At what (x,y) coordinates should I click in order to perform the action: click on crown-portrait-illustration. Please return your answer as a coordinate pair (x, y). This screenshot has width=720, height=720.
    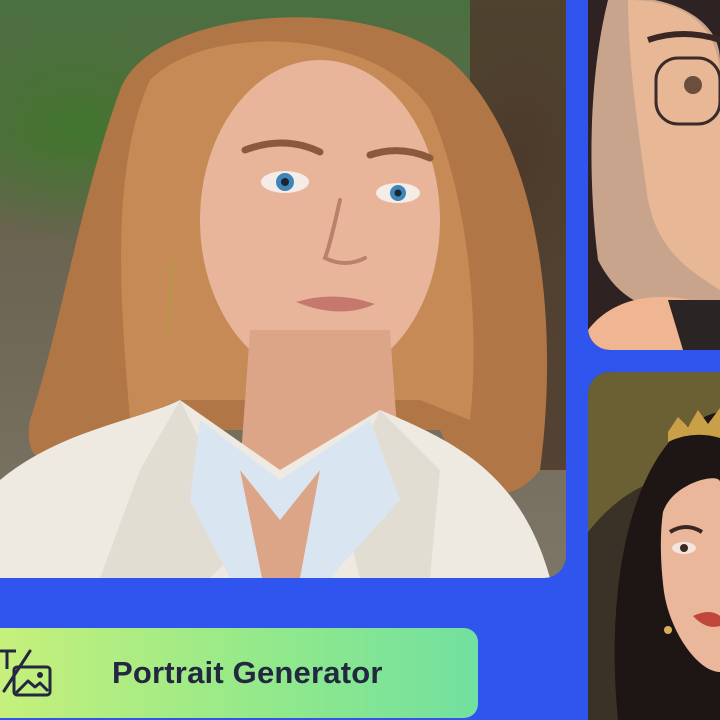
    Looking at the image, I should click on (654, 546).